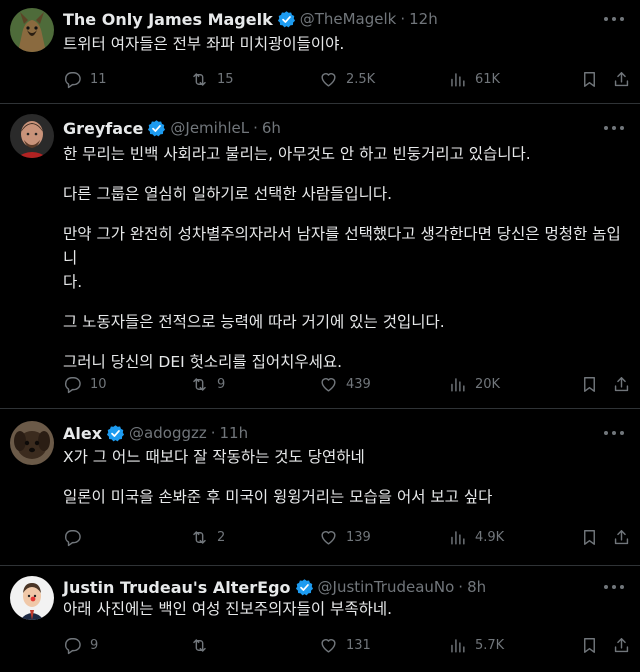  What do you see at coordinates (203, 362) in the screenshot?
I see `tweet-text-line: 그러니 당신의 DEI 헛소리를 집어치우세요.` at bounding box center [203, 362].